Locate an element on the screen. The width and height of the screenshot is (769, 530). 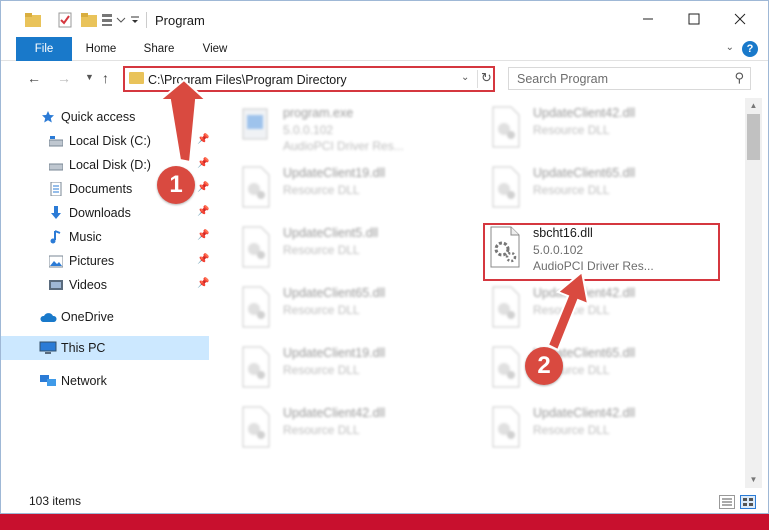
search-icon: ⚲ is located at coordinates (739, 78).